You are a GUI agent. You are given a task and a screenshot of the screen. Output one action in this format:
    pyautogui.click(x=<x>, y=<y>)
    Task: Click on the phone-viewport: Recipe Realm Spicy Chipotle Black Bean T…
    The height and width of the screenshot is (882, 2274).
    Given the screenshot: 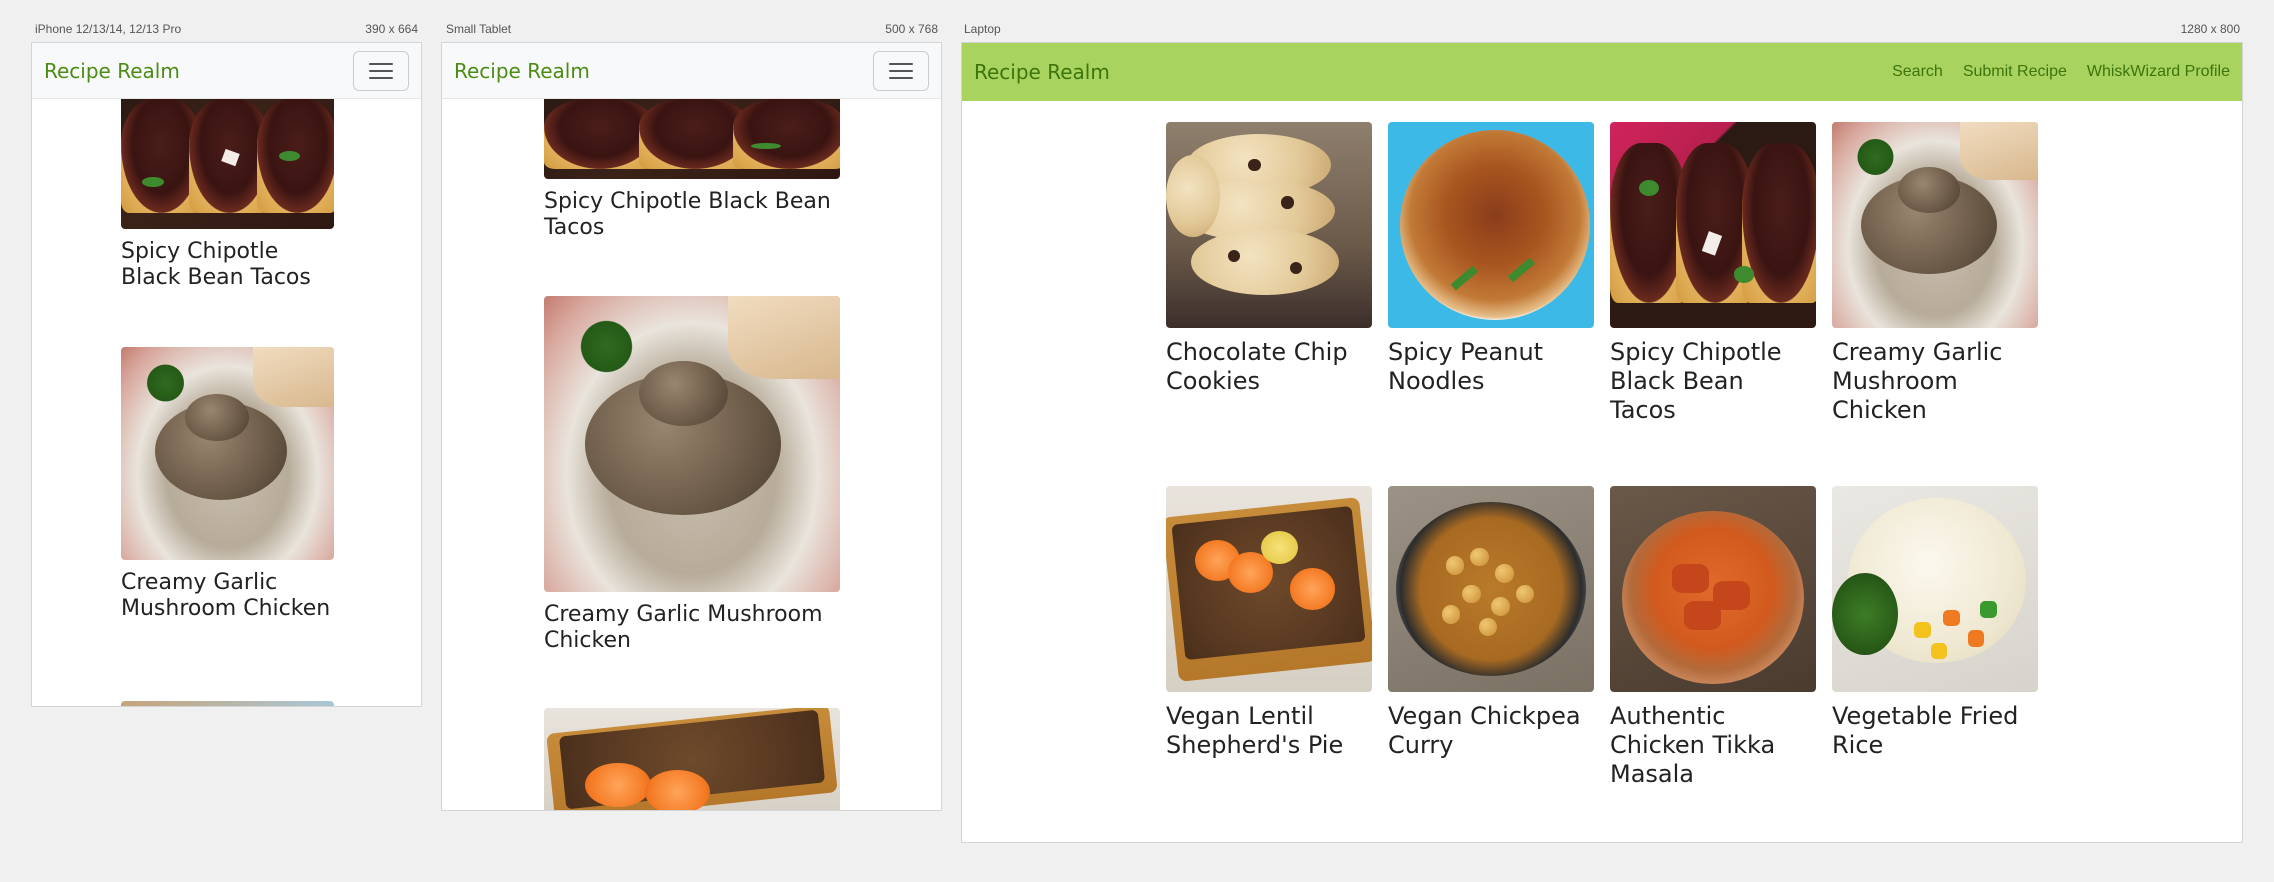 What is the action you would take?
    pyautogui.click(x=226, y=374)
    